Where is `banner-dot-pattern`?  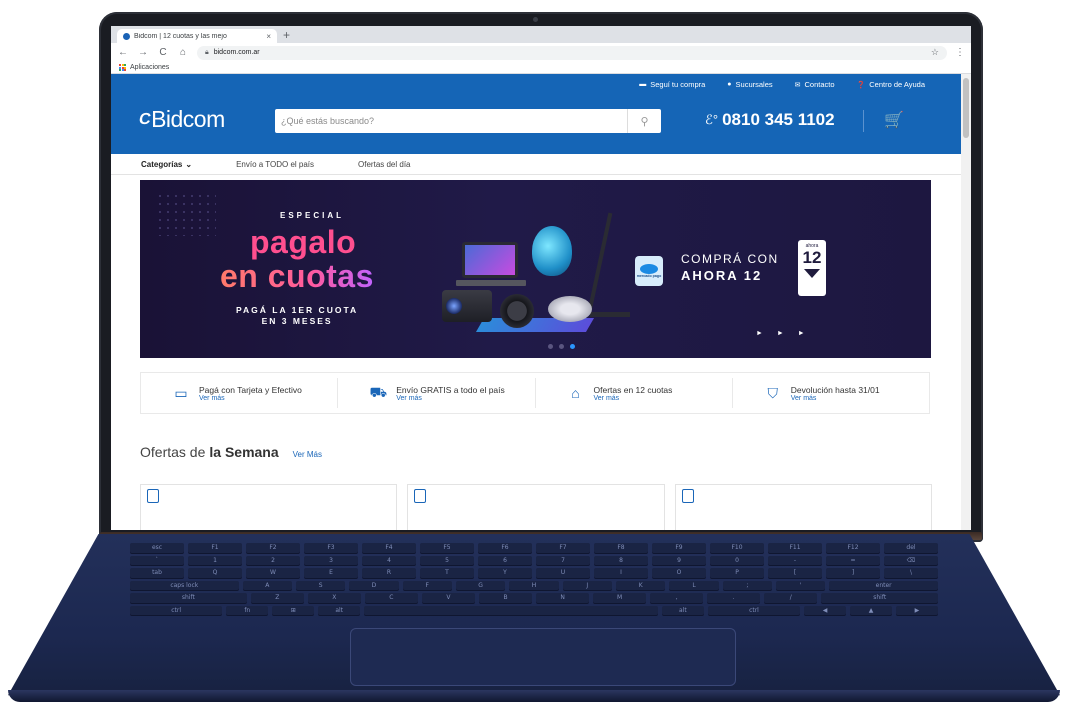
banner-dot-pattern is located at coordinates (186, 214).